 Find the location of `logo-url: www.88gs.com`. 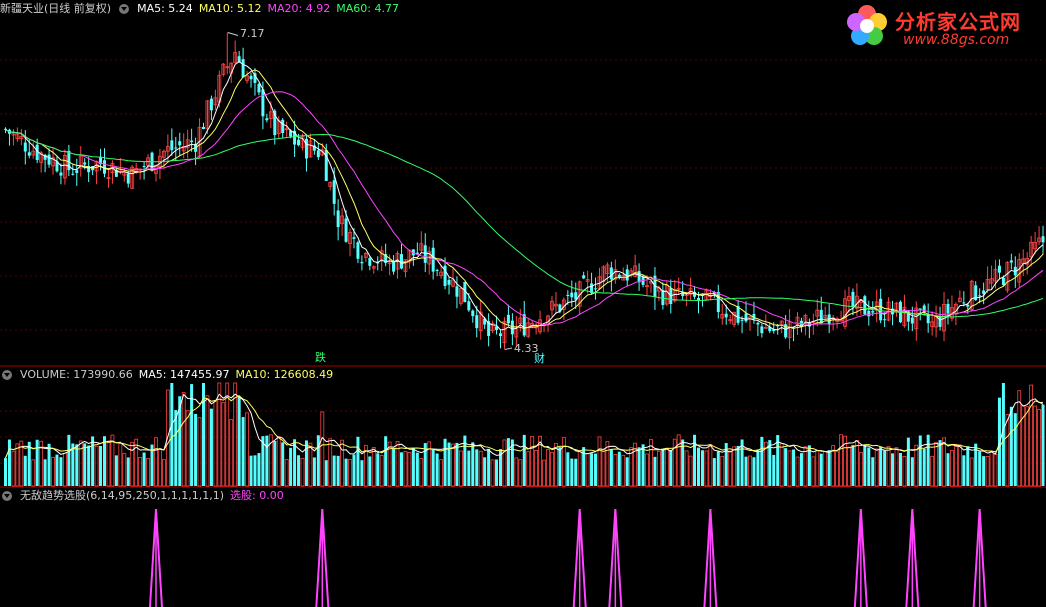

logo-url: www.88gs.com is located at coordinates (956, 40).